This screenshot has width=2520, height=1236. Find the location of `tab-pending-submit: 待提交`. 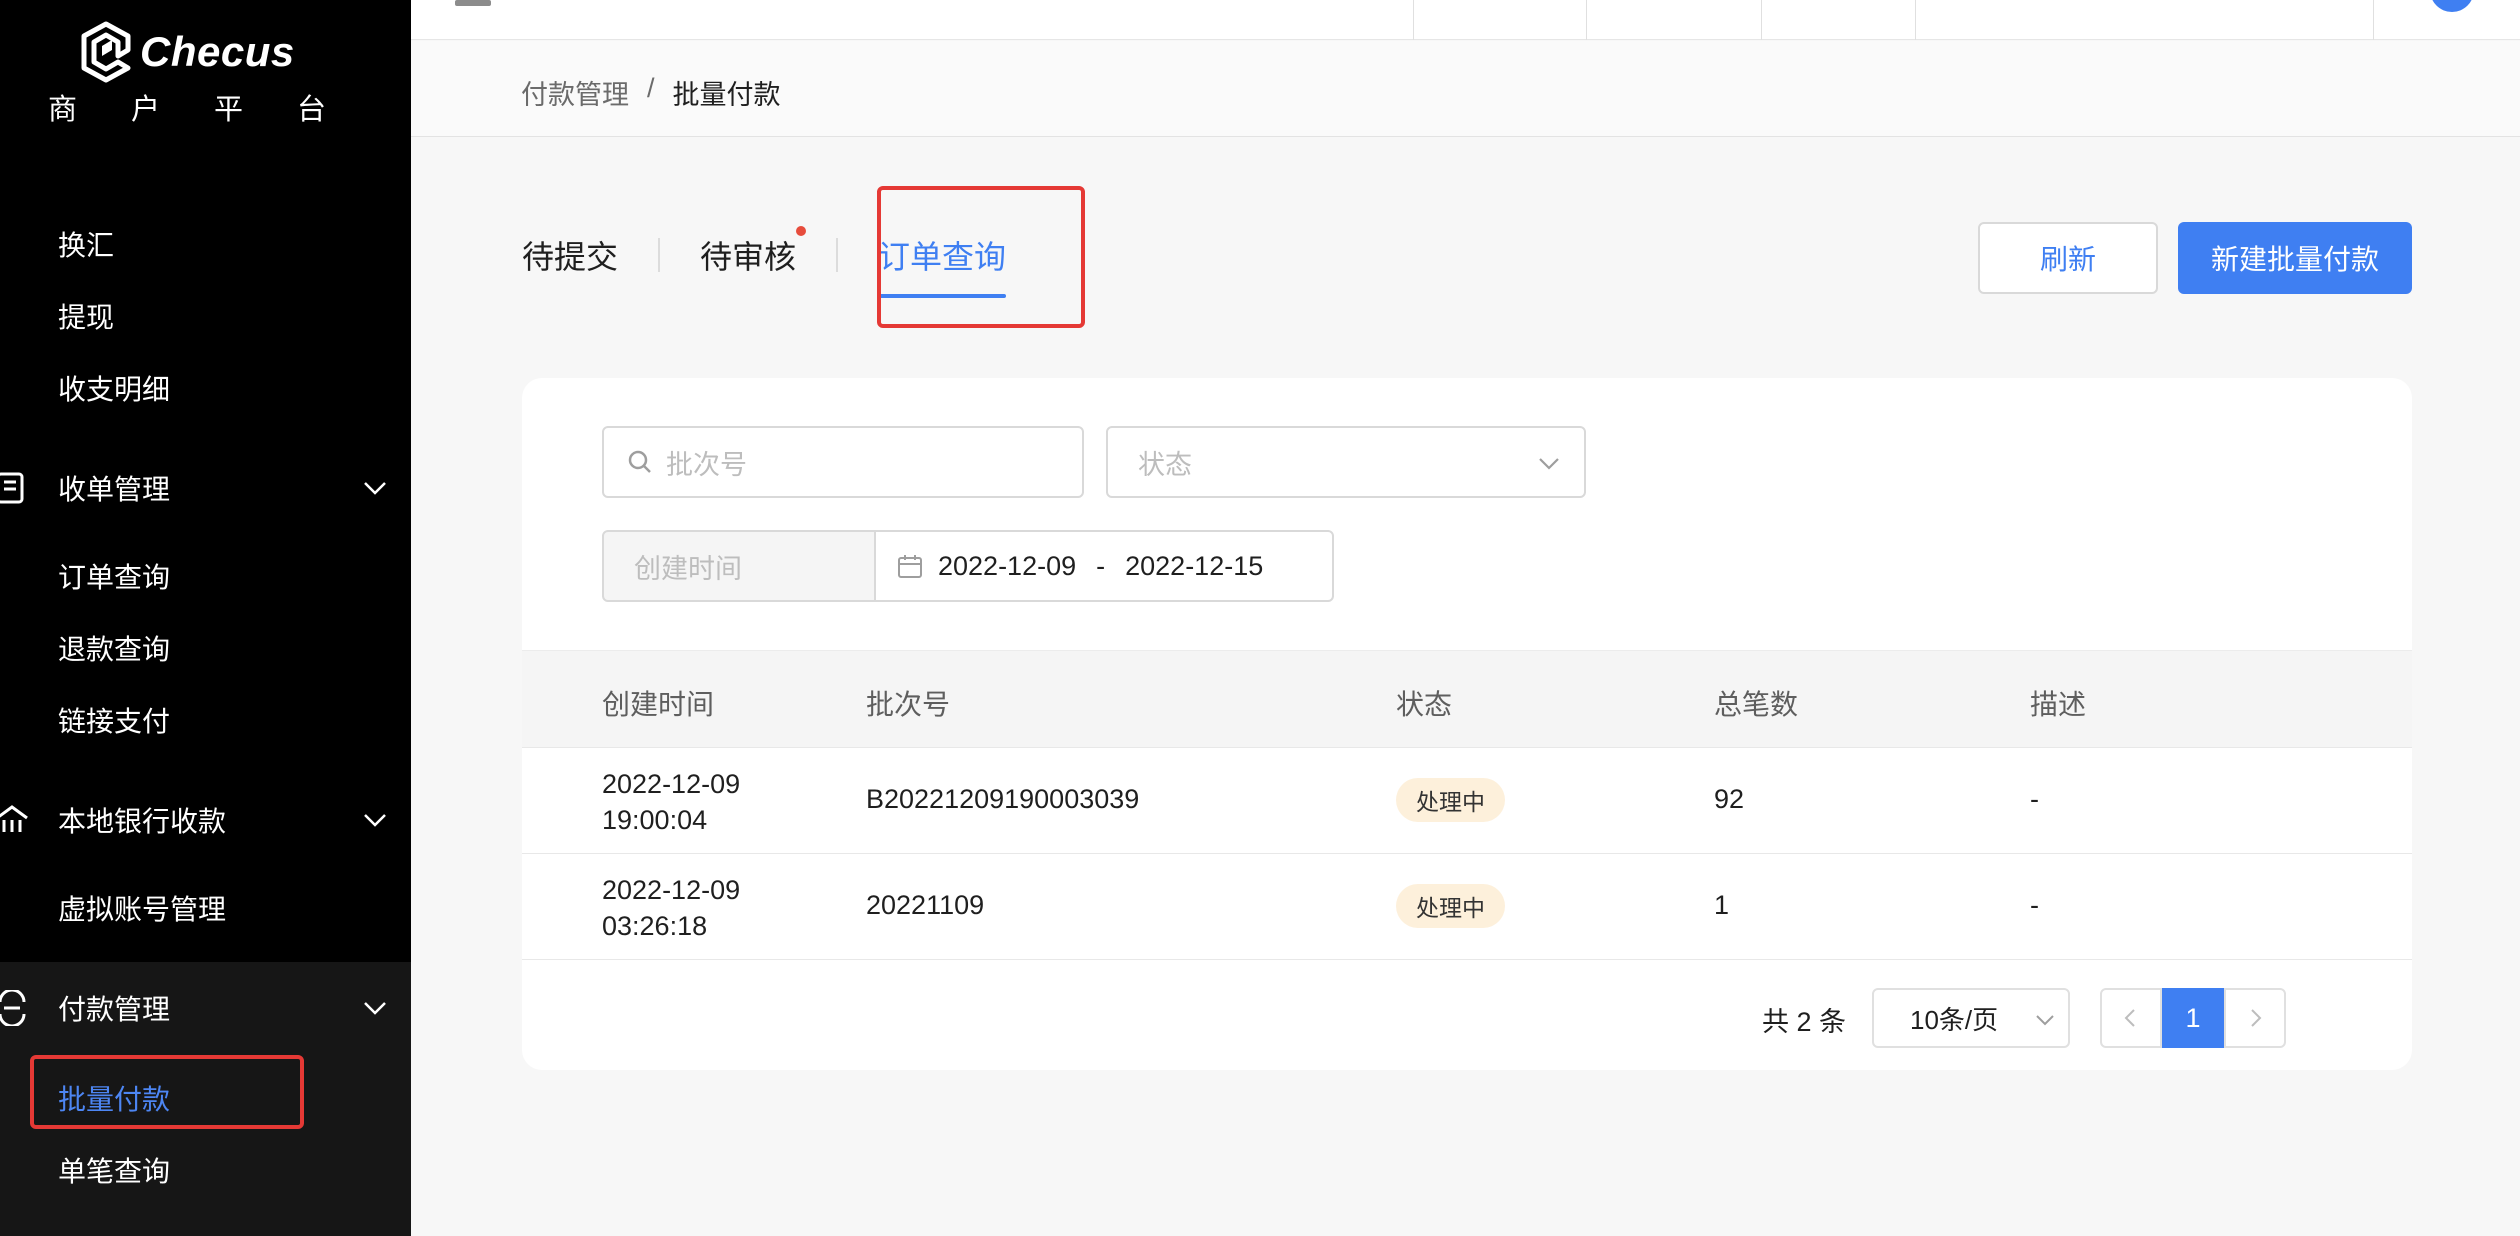

tab-pending-submit: 待提交 is located at coordinates (570, 255).